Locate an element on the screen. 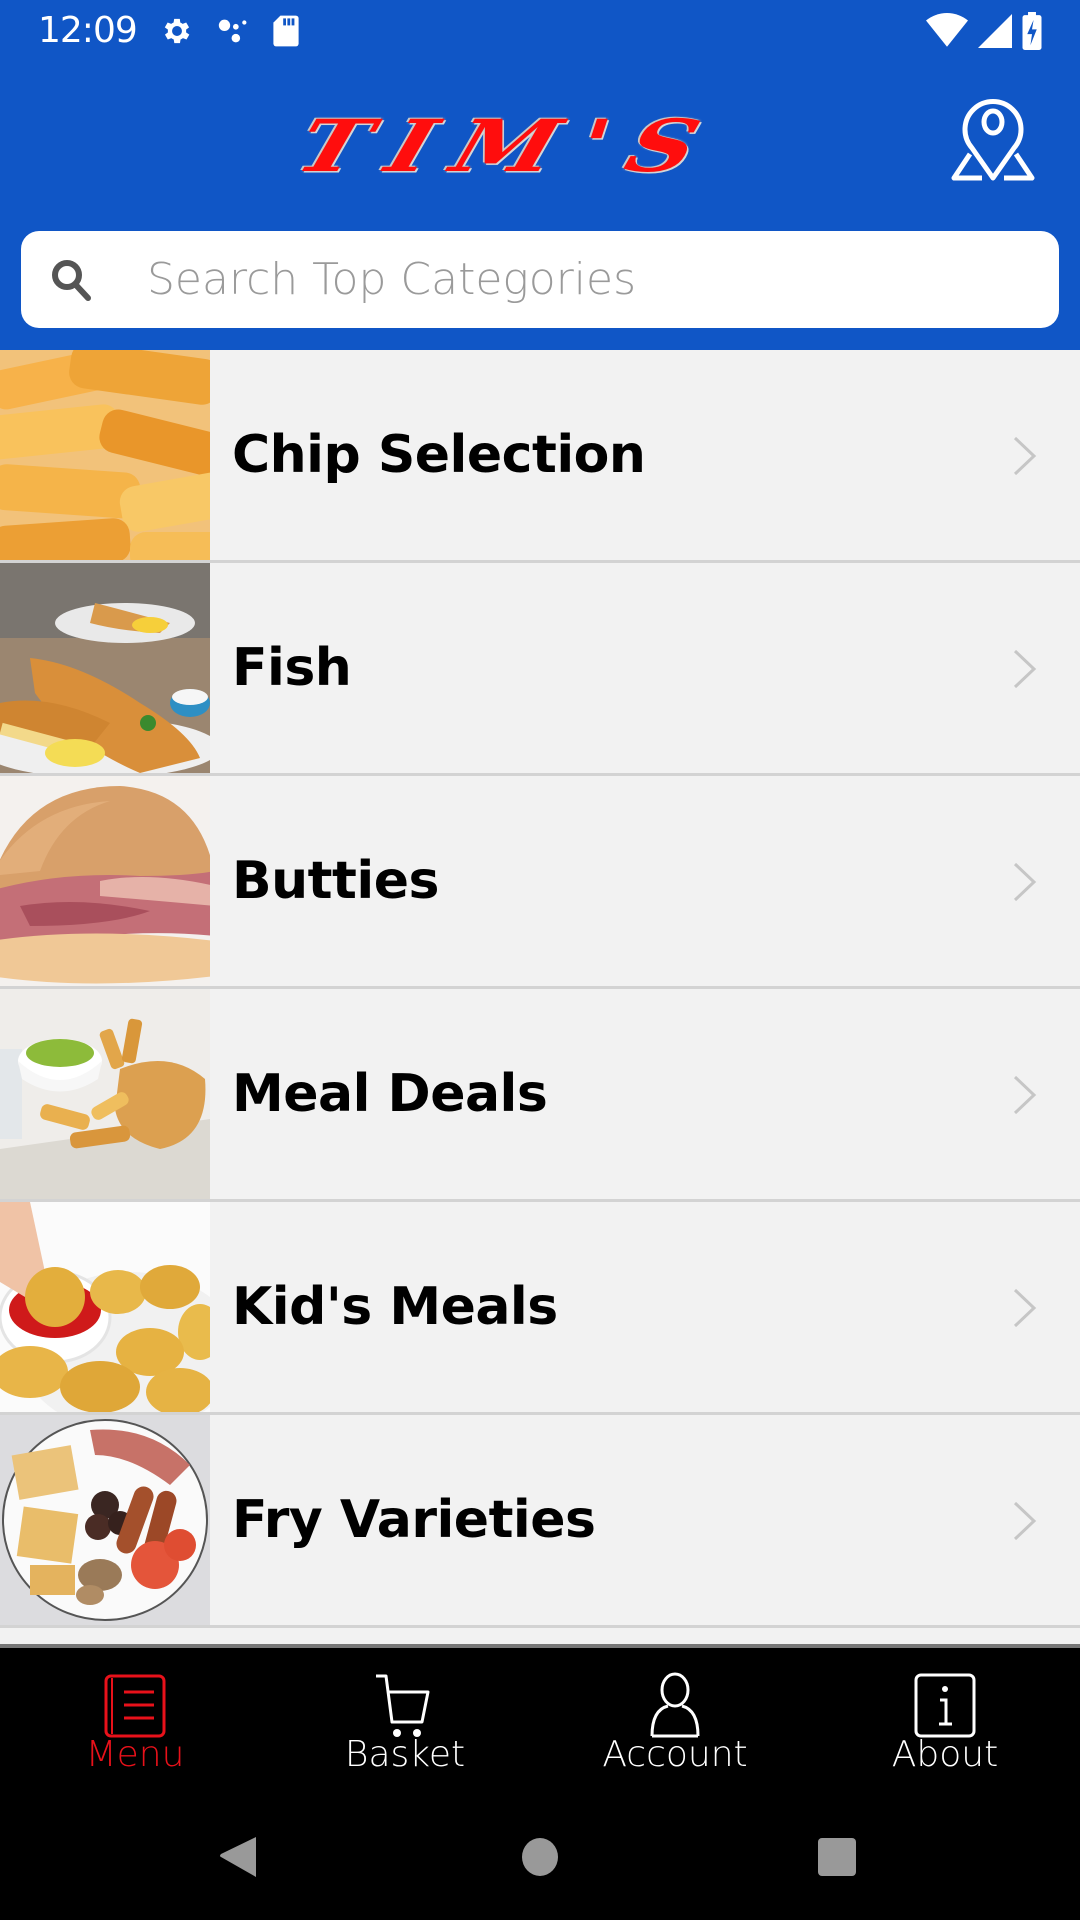 This screenshot has width=1080, height=1920. search-bar is located at coordinates (540, 279).